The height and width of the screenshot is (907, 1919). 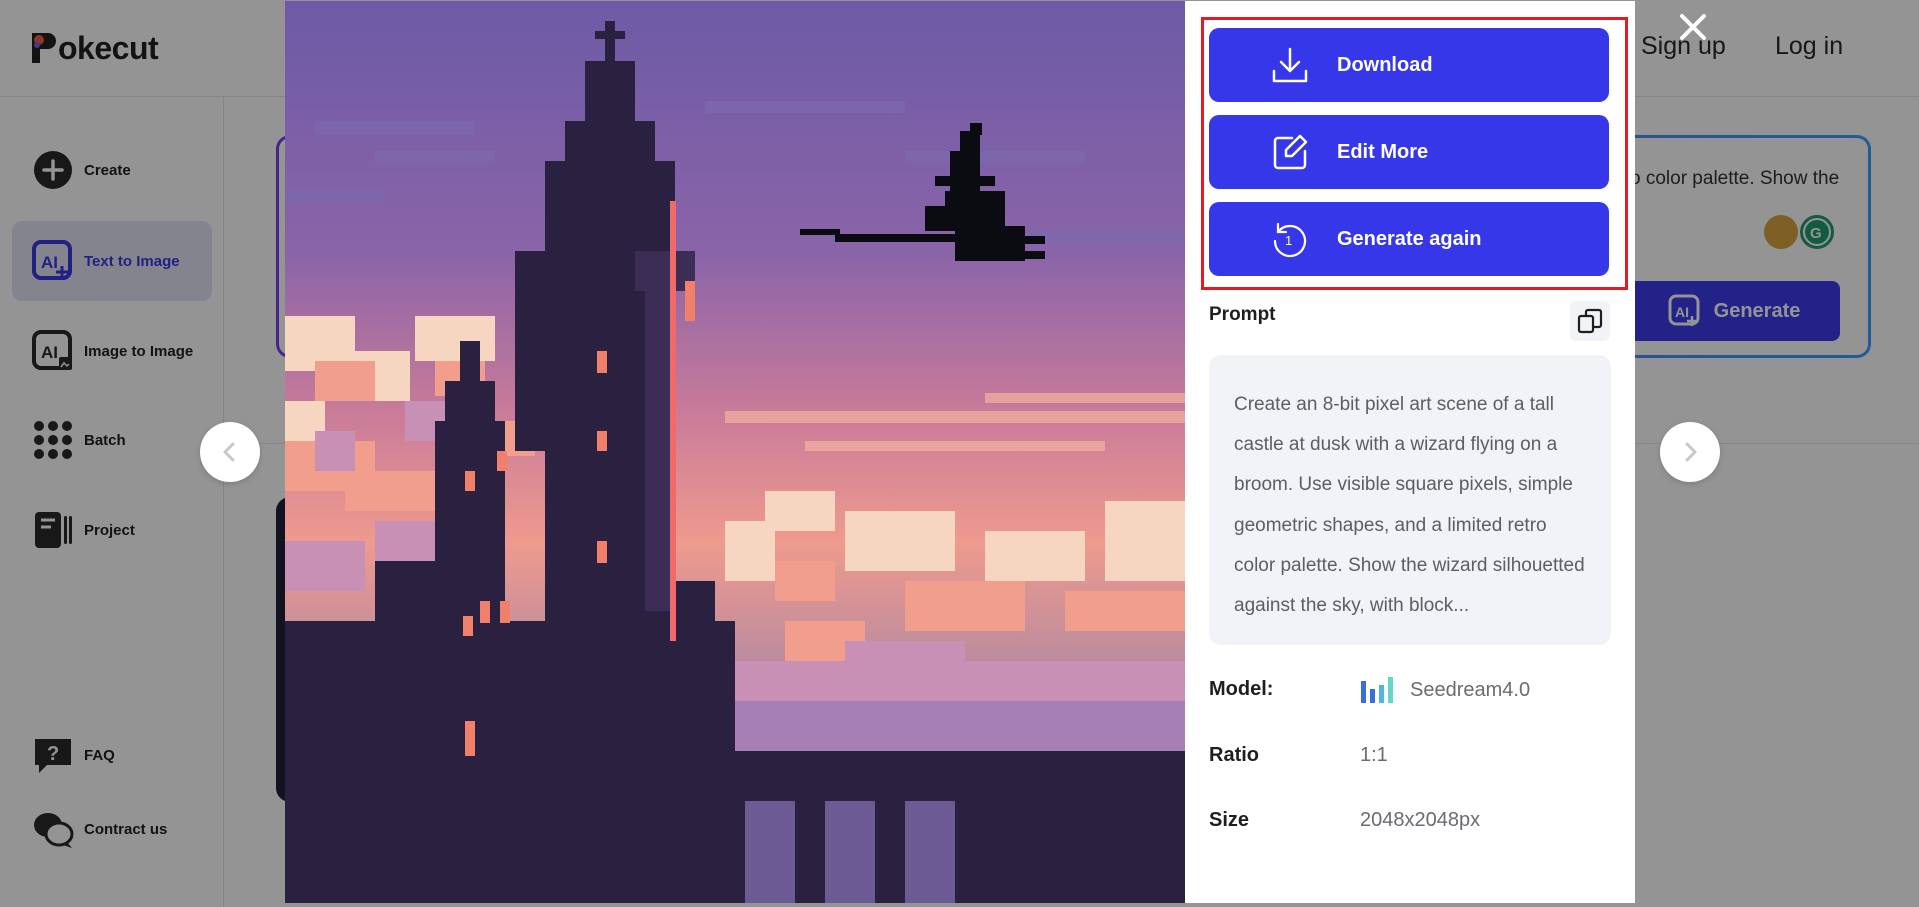 What do you see at coordinates (1229, 820) in the screenshot?
I see `size-label: Size` at bounding box center [1229, 820].